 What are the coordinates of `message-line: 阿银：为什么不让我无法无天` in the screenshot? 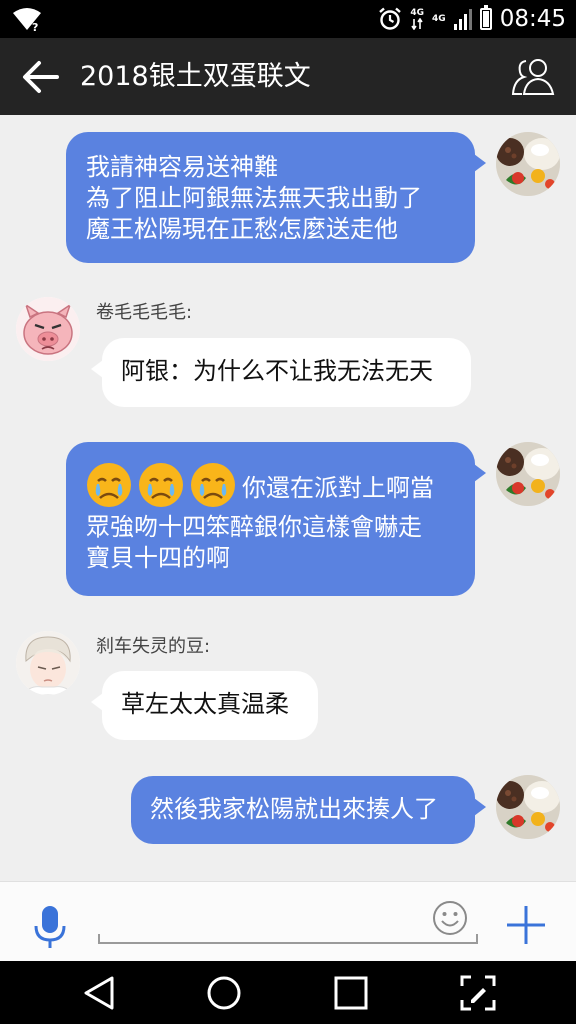 It's located at (277, 371).